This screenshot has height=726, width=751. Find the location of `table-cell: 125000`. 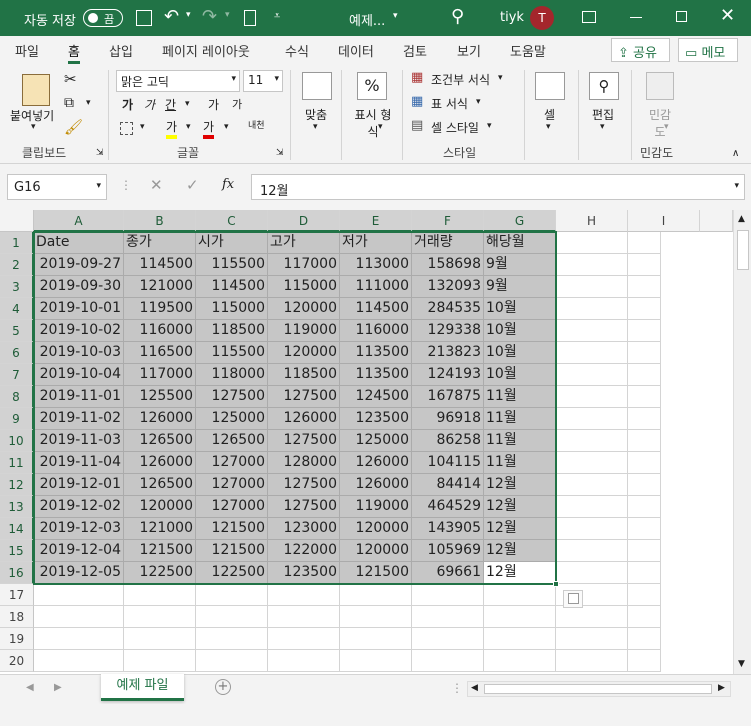

table-cell: 125000 is located at coordinates (232, 419).